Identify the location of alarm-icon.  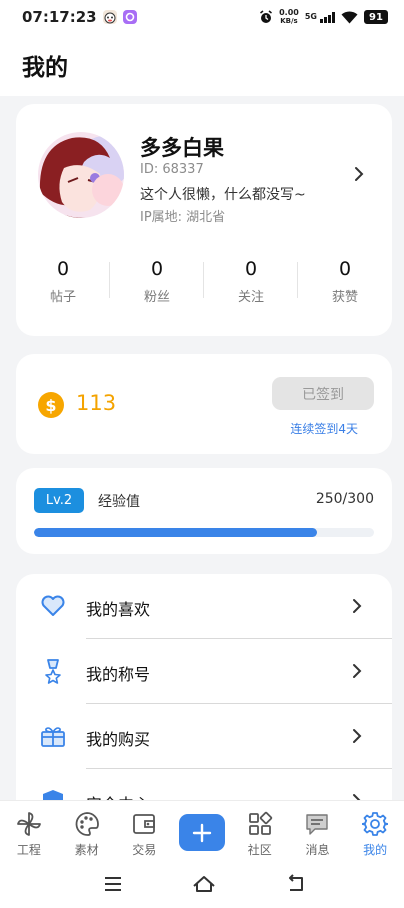
(266, 16).